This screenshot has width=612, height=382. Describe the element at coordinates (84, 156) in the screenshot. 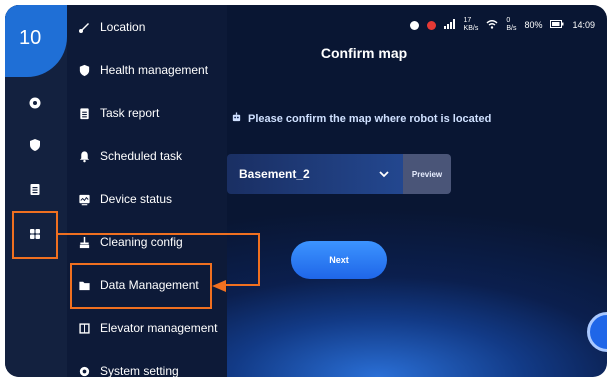

I see `bell-icon` at that location.